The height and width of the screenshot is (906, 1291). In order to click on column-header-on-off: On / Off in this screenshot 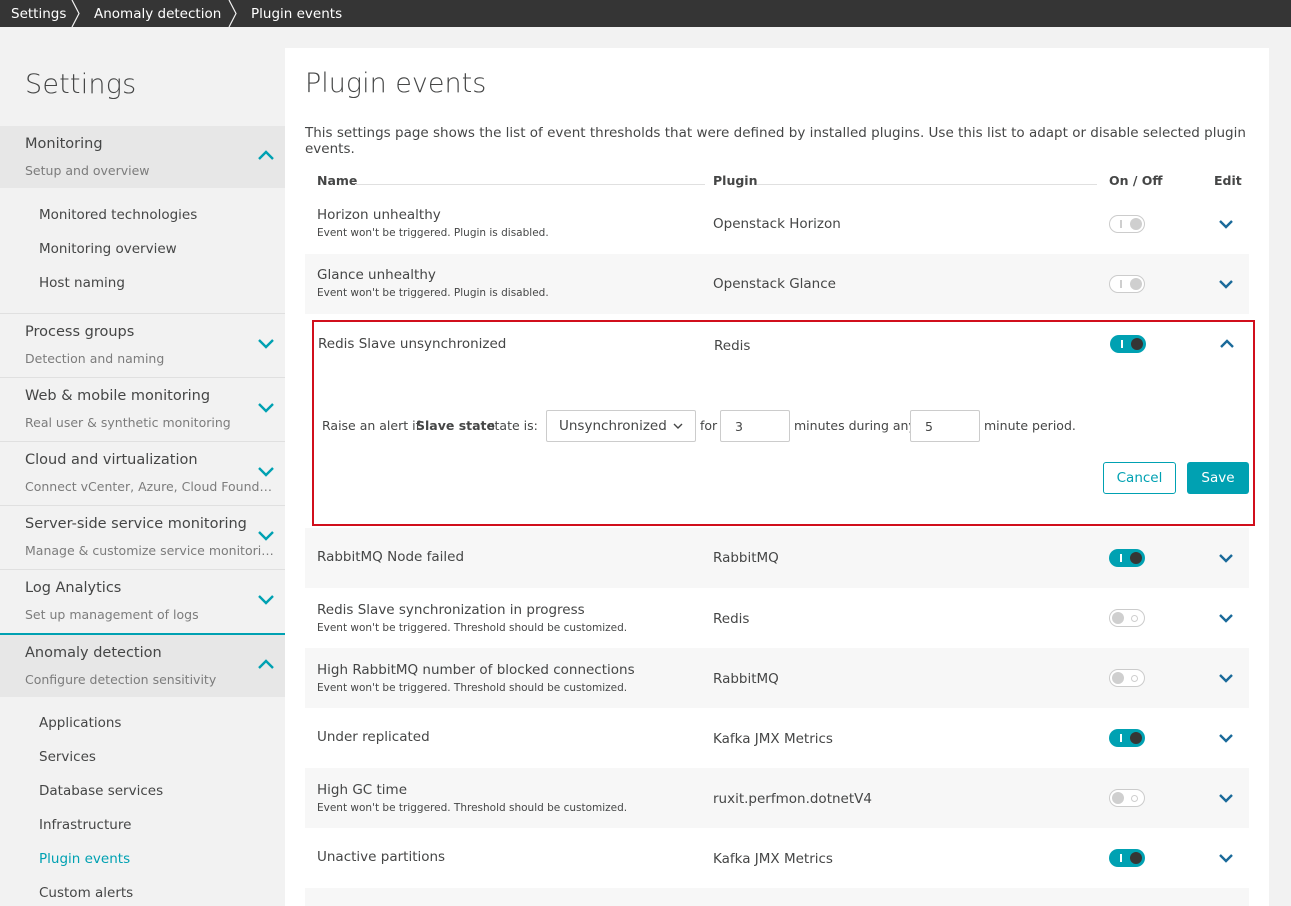, I will do `click(1136, 180)`.